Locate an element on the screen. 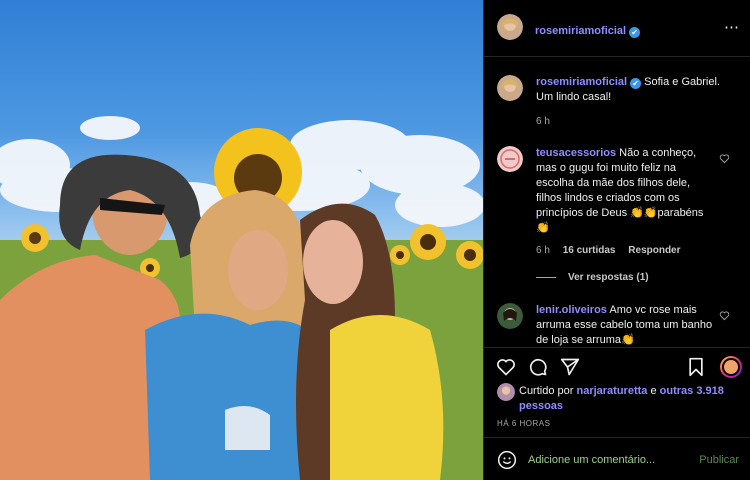  liked-by-label: Curtido por is located at coordinates (546, 391).